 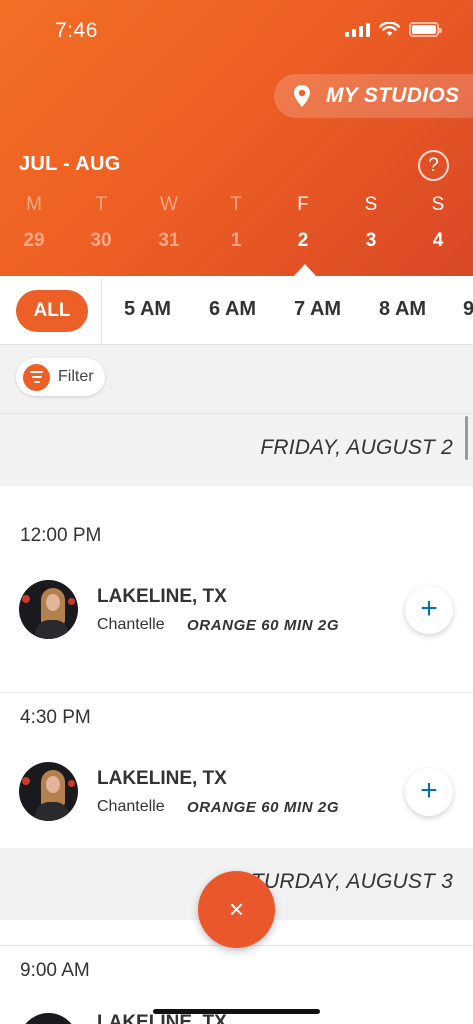 I want to click on close-fab-button: ×, so click(x=236, y=909).